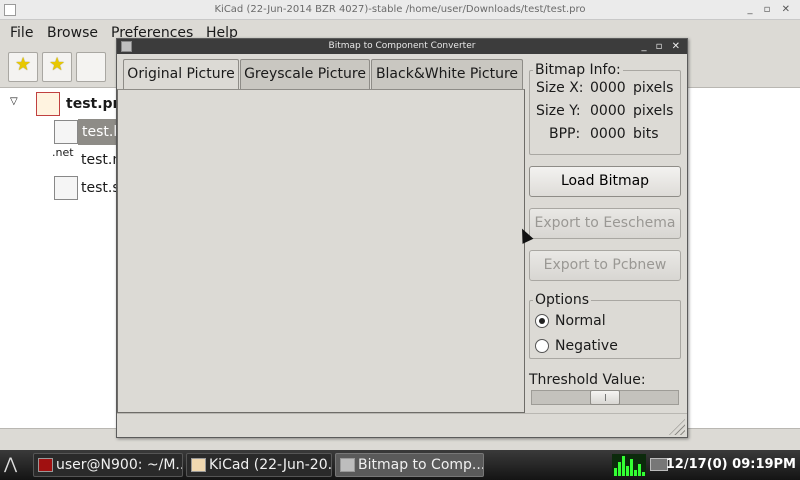 The width and height of the screenshot is (800, 480). I want to click on clock: 12/17(0) 09:19PM, so click(731, 464).